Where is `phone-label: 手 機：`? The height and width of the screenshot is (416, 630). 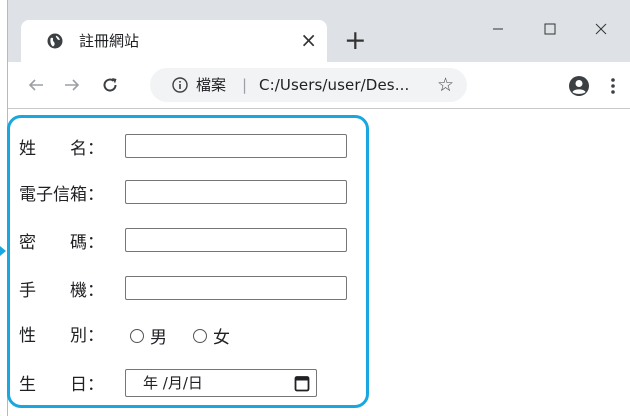 phone-label: 手 機： is located at coordinates (61, 290).